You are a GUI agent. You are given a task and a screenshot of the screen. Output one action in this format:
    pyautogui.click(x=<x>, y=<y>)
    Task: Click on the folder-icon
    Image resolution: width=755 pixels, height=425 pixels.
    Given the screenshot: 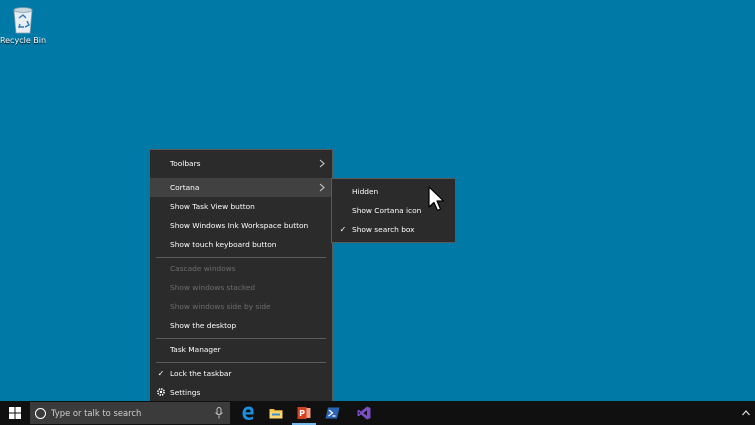 What is the action you would take?
    pyautogui.click(x=276, y=414)
    